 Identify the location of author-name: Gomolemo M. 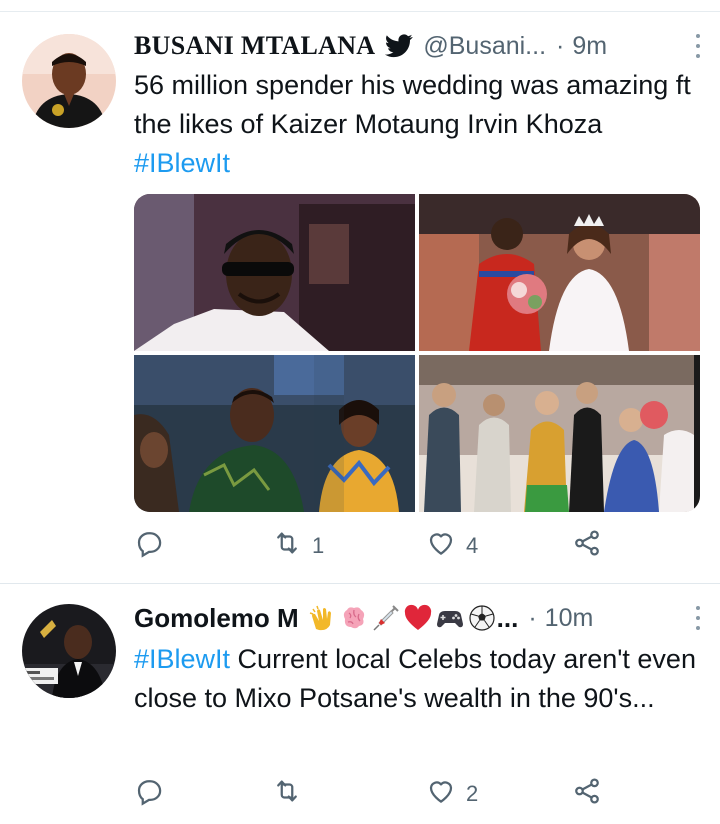
(216, 618).